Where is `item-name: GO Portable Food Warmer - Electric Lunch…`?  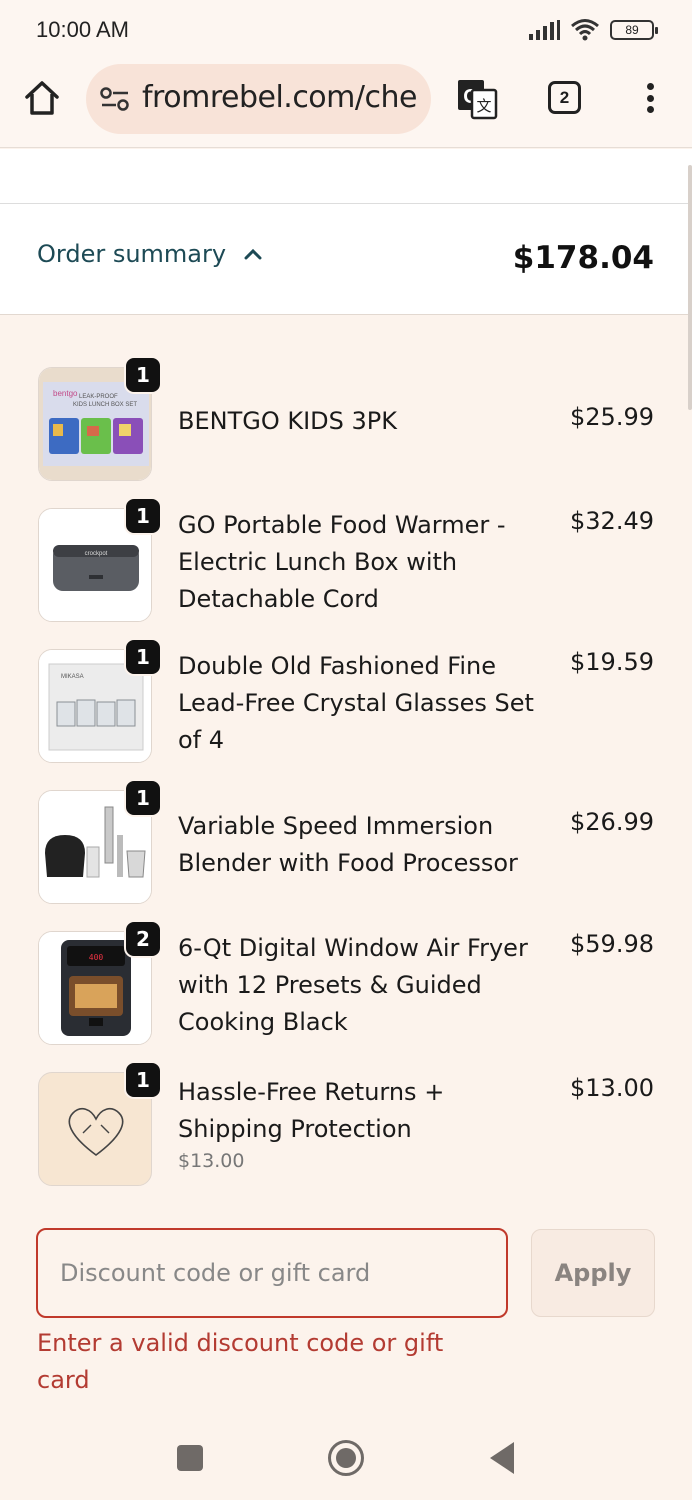
item-name: GO Portable Food Warmer - Electric Lunch… is located at coordinates (342, 562).